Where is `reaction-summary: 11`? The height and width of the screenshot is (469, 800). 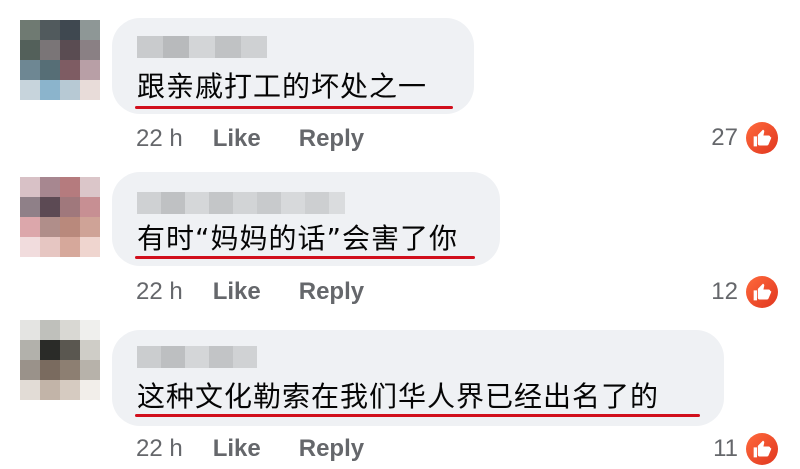 reaction-summary: 11 is located at coordinates (745, 449).